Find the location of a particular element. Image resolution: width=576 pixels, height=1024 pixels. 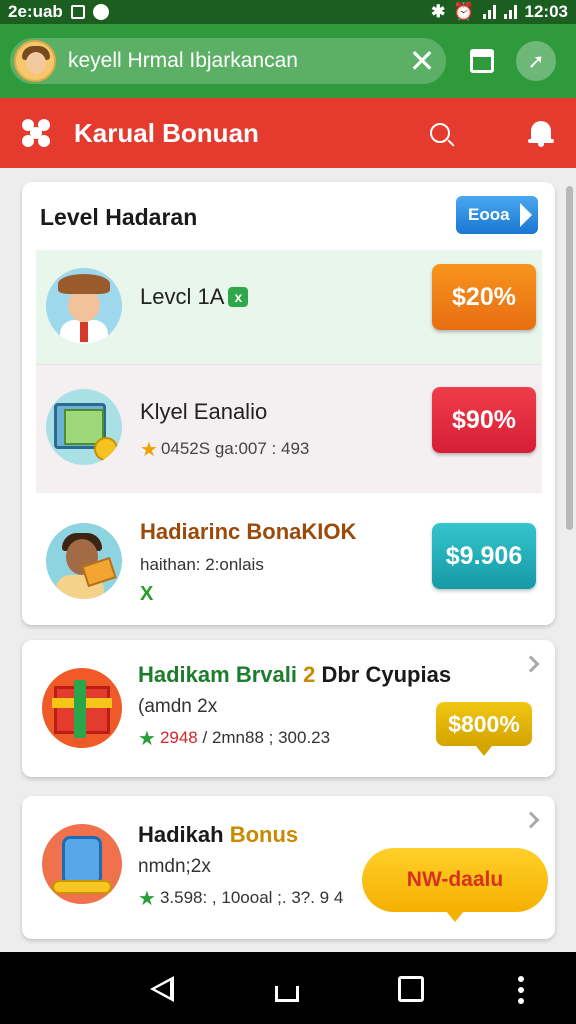

promo-stats: ★ 3.598: , 10ooal ;. 3?. 9 4 is located at coordinates (241, 899).